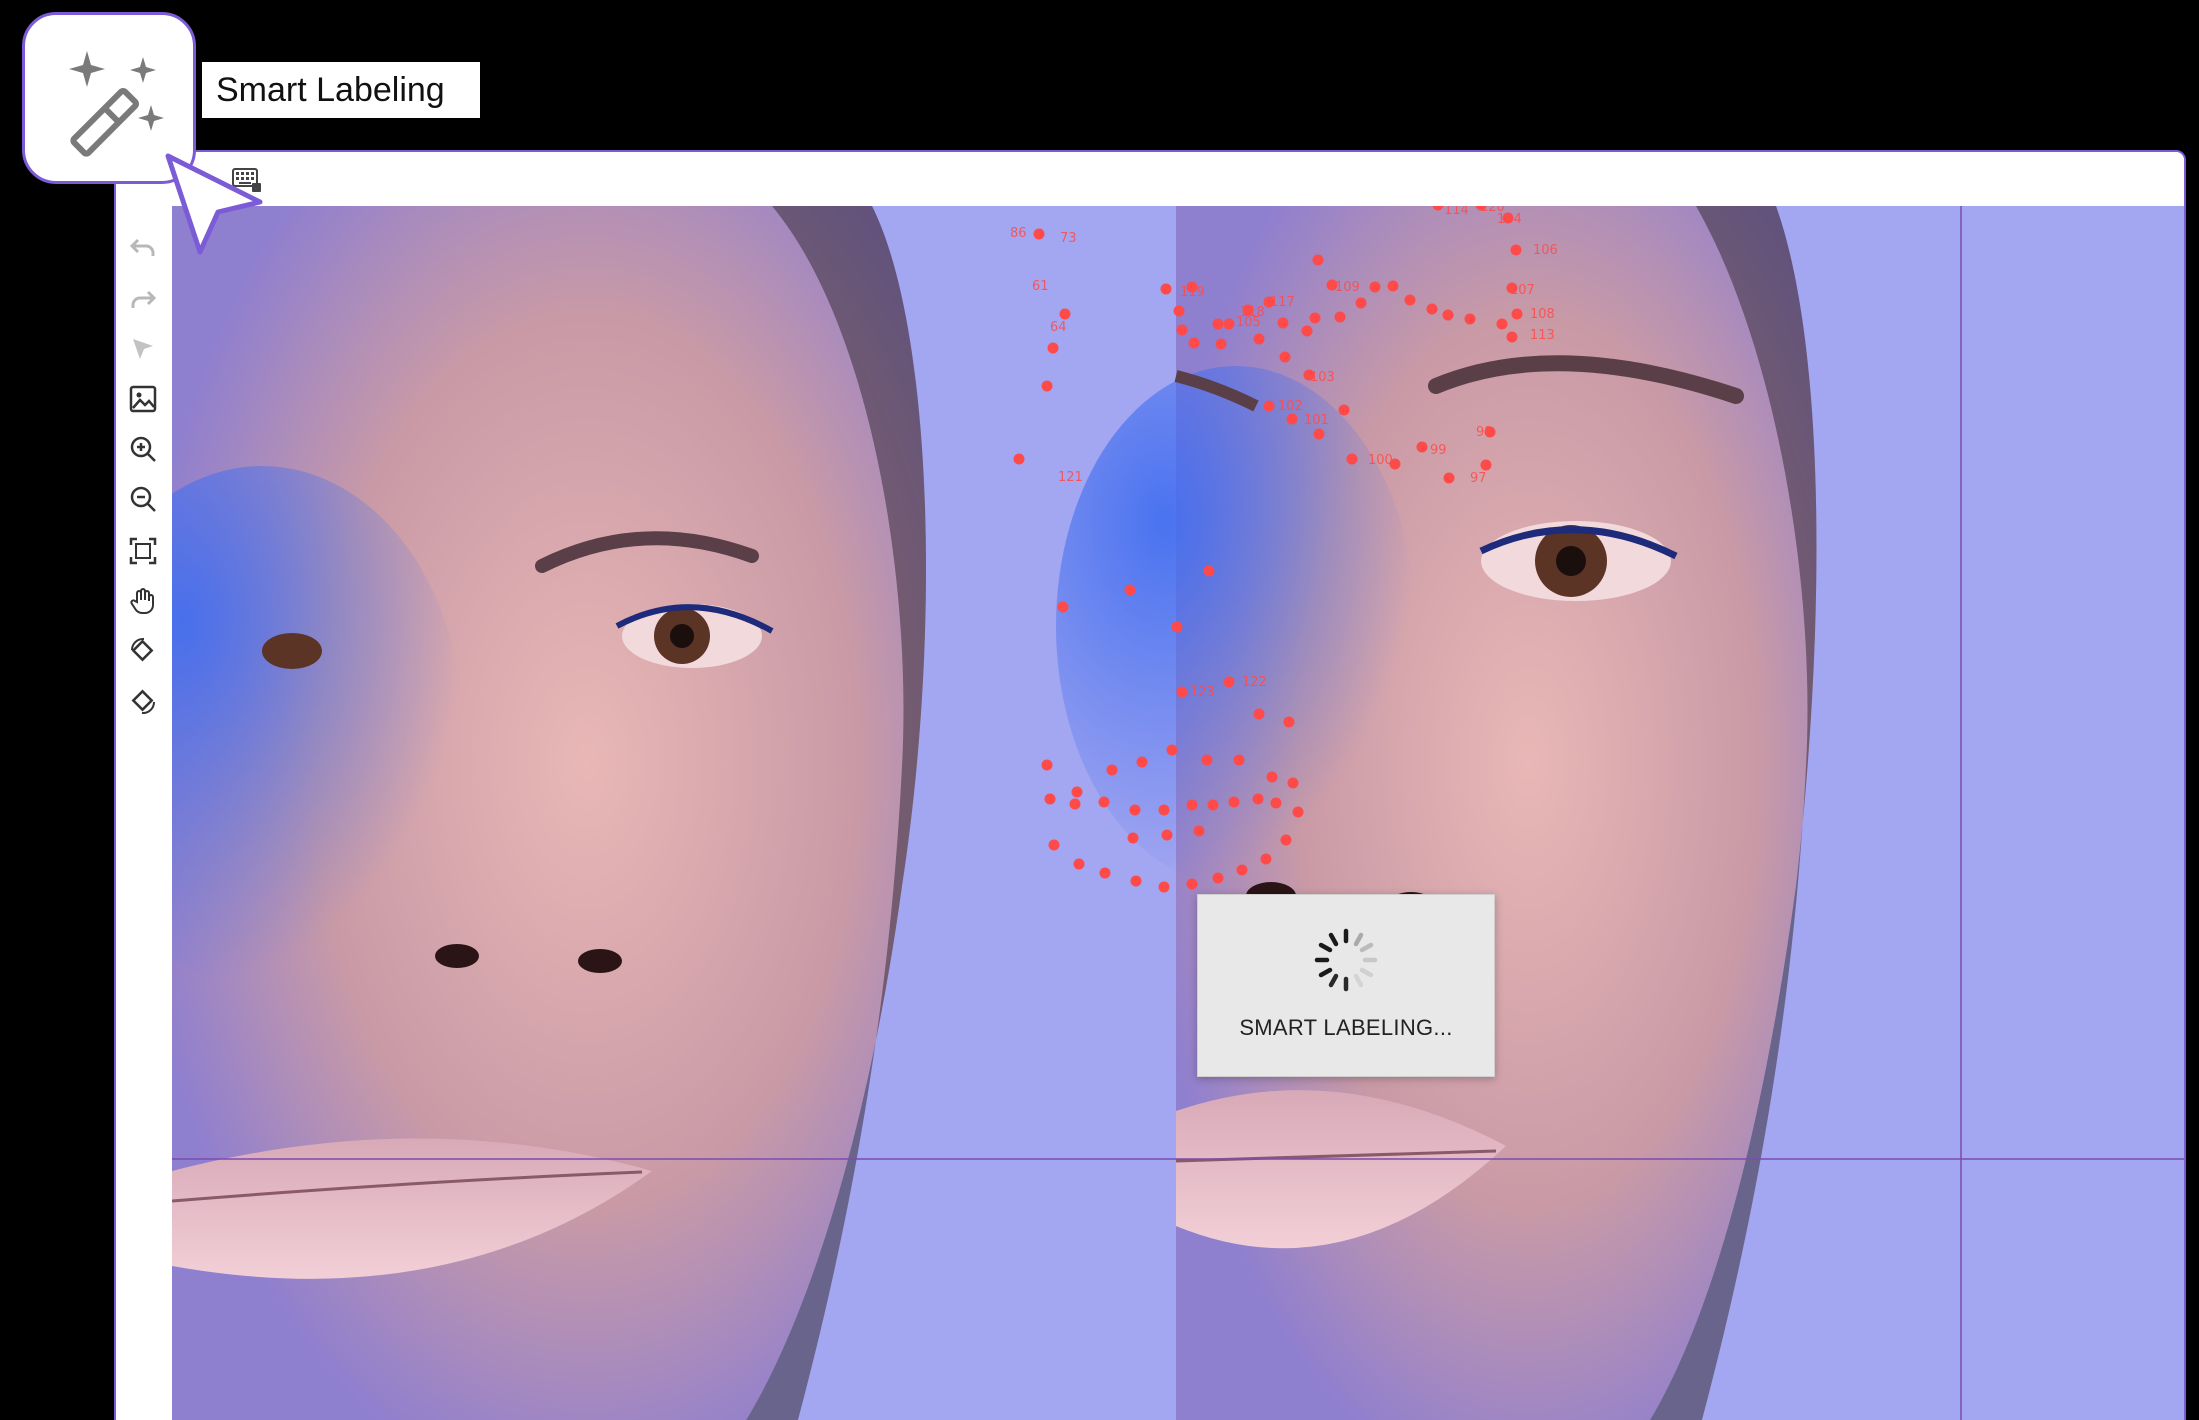  Describe the element at coordinates (143, 247) in the screenshot. I see `undo-icon` at that location.